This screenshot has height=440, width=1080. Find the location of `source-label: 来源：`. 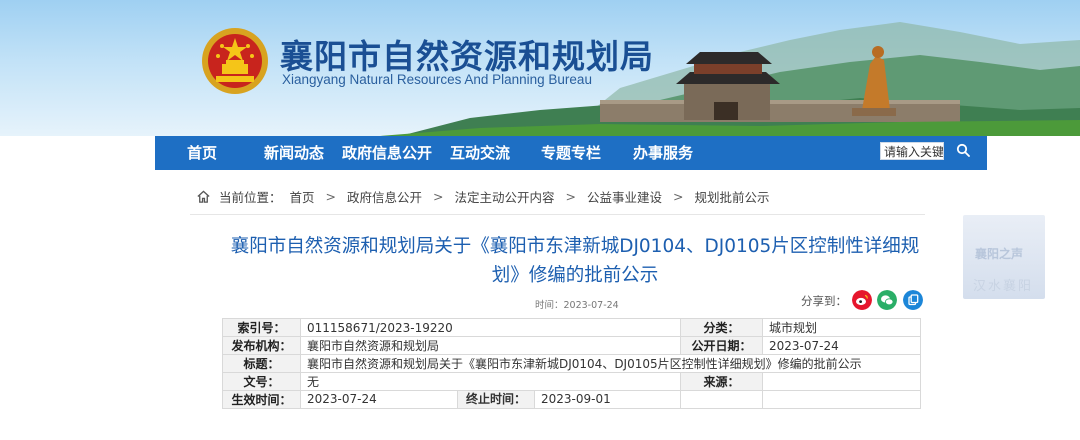

source-label: 来源： is located at coordinates (721, 381).